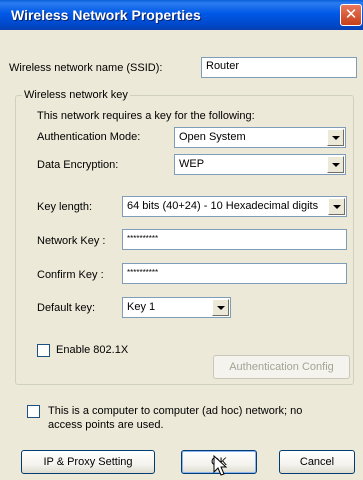  I want to click on key-length-label: Key length:, so click(65, 207).